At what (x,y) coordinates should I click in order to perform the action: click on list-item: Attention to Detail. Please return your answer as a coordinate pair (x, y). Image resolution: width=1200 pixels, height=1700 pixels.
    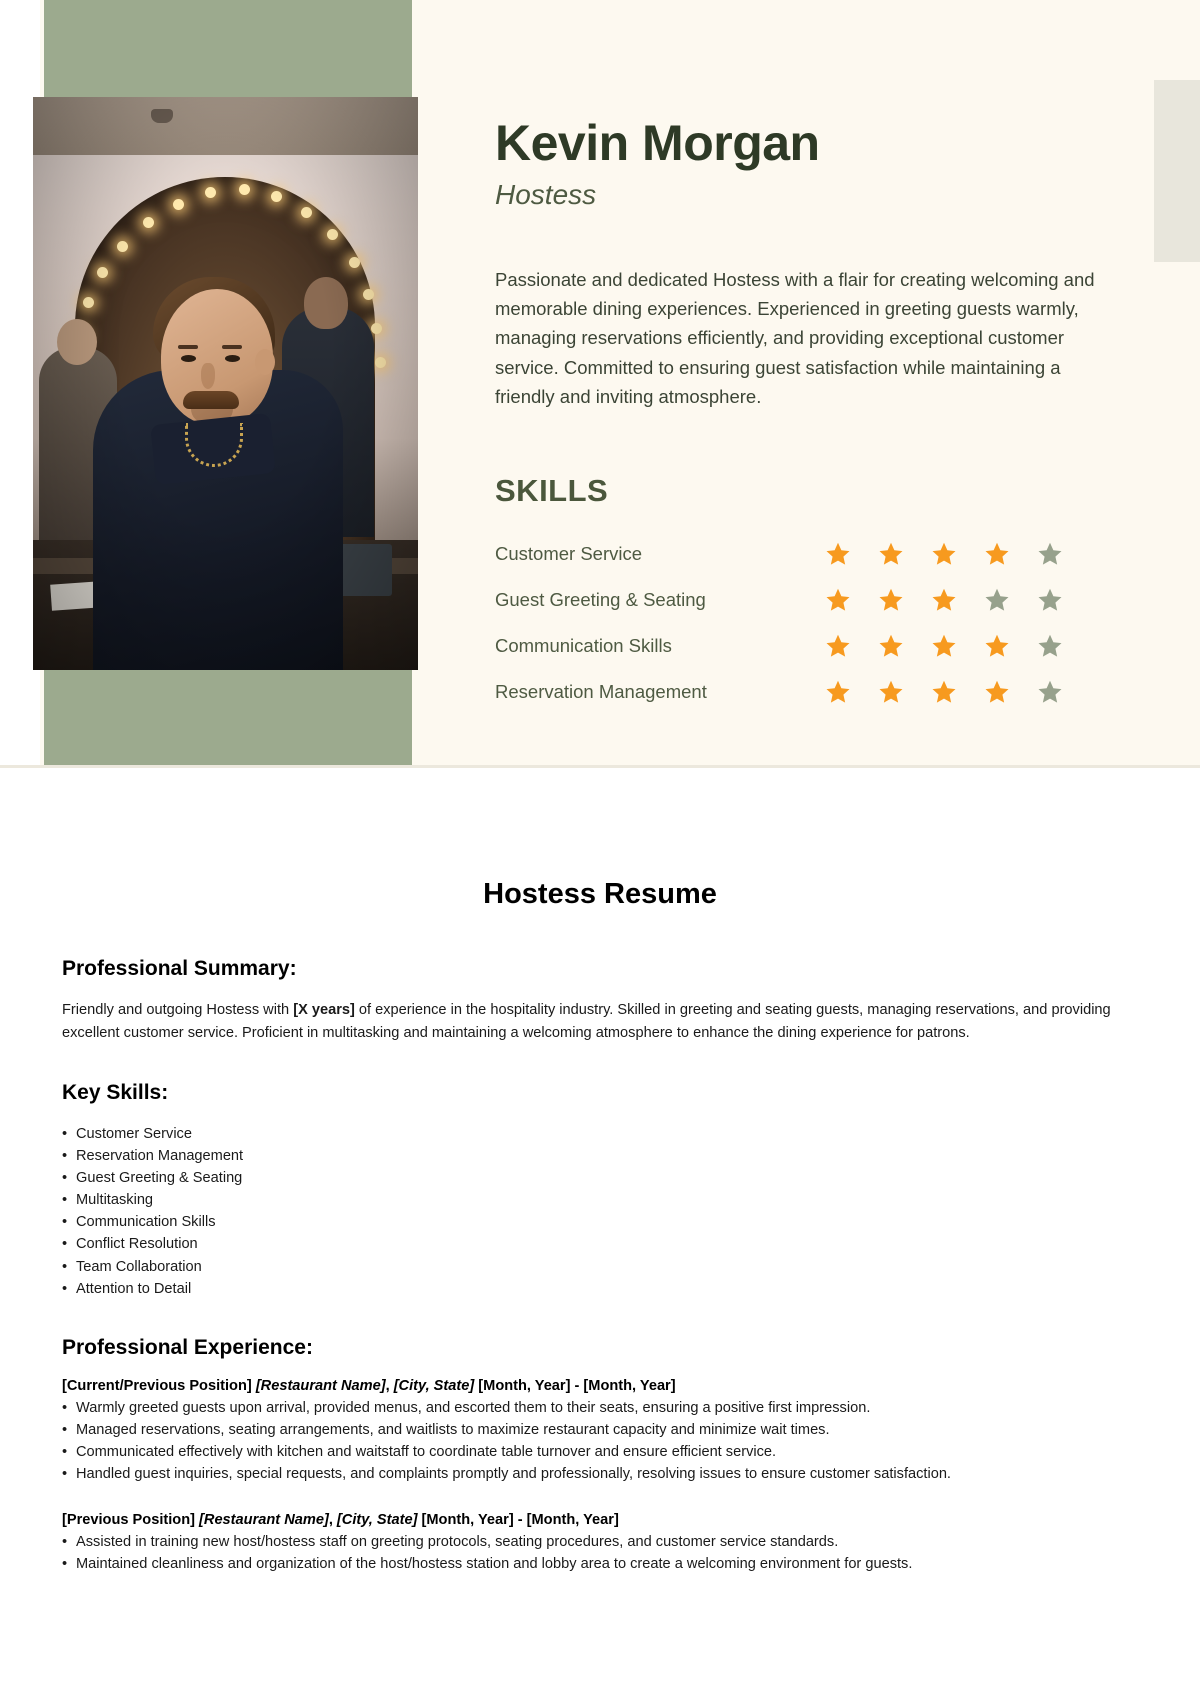
    Looking at the image, I should click on (600, 1289).